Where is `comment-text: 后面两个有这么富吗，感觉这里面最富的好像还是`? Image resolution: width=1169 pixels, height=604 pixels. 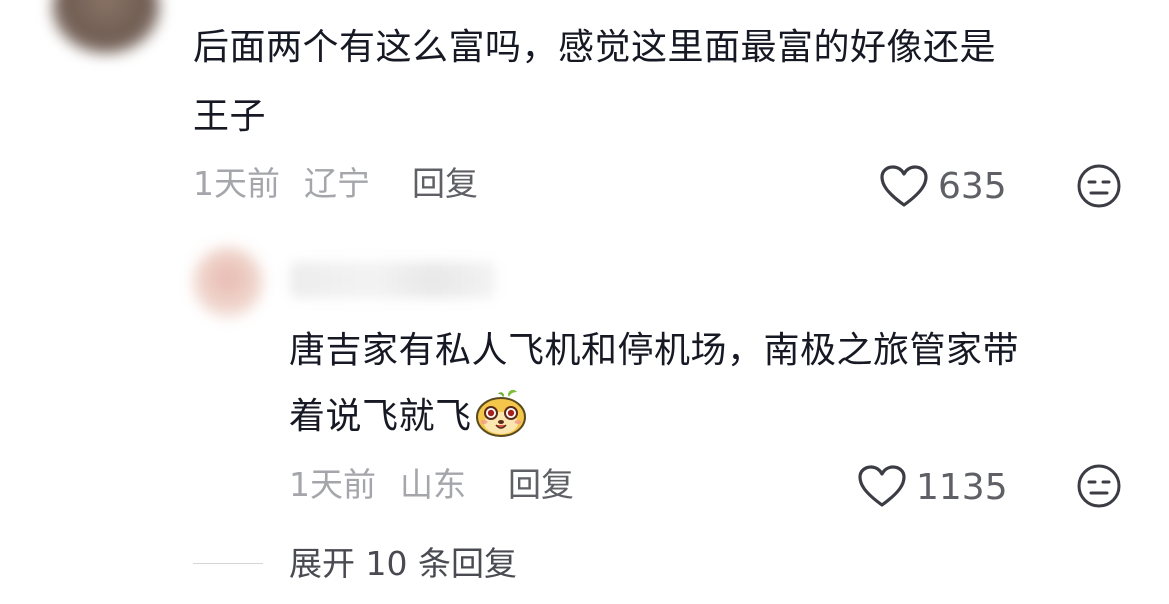
comment-text: 后面两个有这么富吗，感觉这里面最富的好像还是 is located at coordinates (595, 47).